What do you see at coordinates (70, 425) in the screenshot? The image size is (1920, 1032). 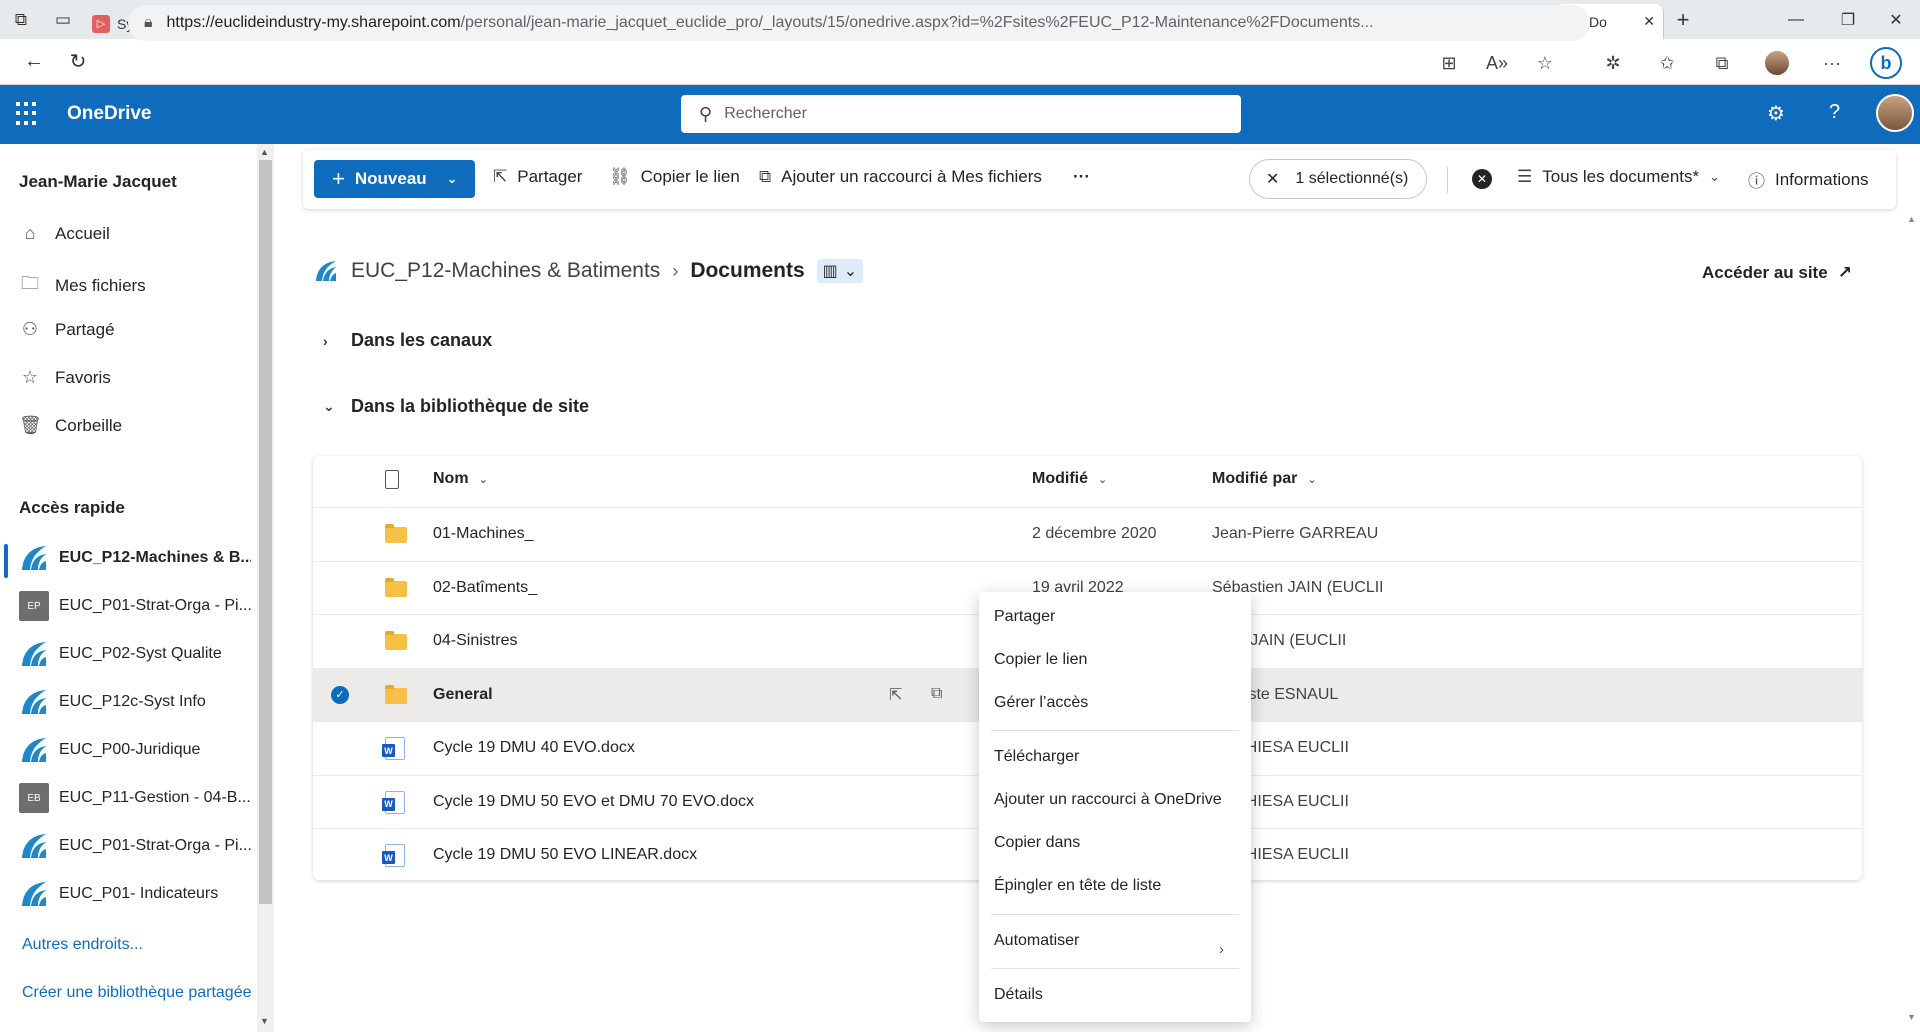 I see `nav-item-recycle-bin: 🗑︎ Corbeille` at bounding box center [70, 425].